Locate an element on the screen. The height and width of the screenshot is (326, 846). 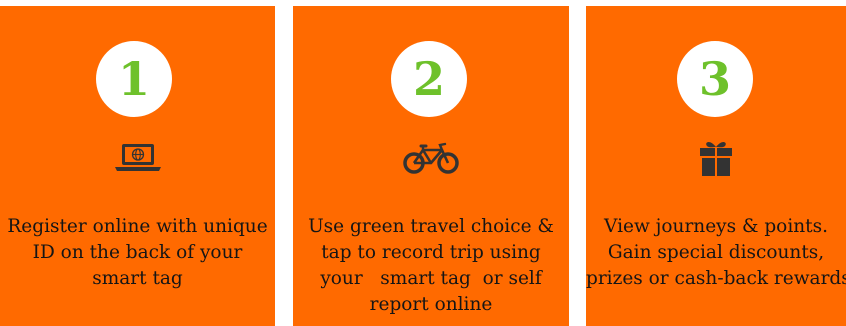
bicycle-icon is located at coordinates (431, 158).